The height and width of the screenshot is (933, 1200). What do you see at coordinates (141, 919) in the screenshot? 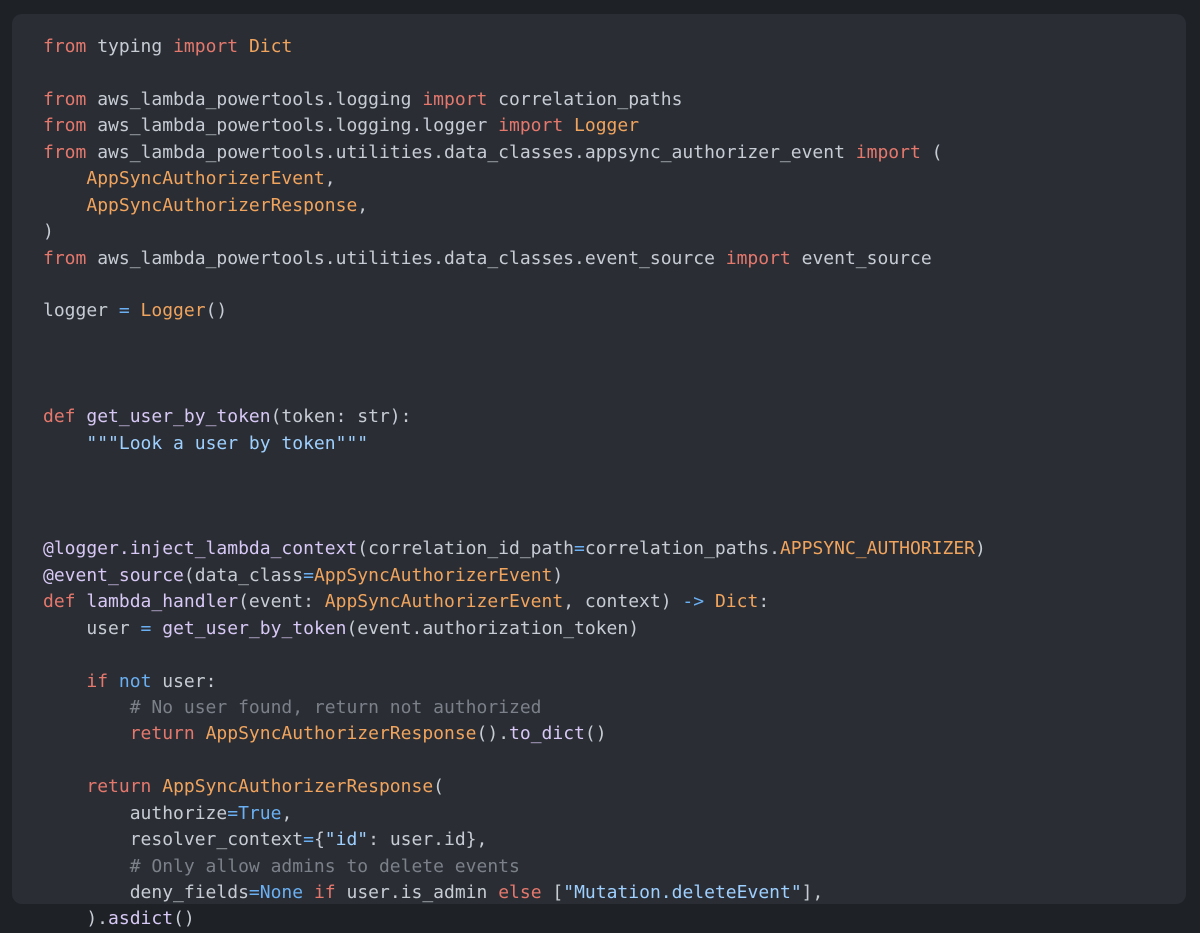
I see `code-token: asdict` at bounding box center [141, 919].